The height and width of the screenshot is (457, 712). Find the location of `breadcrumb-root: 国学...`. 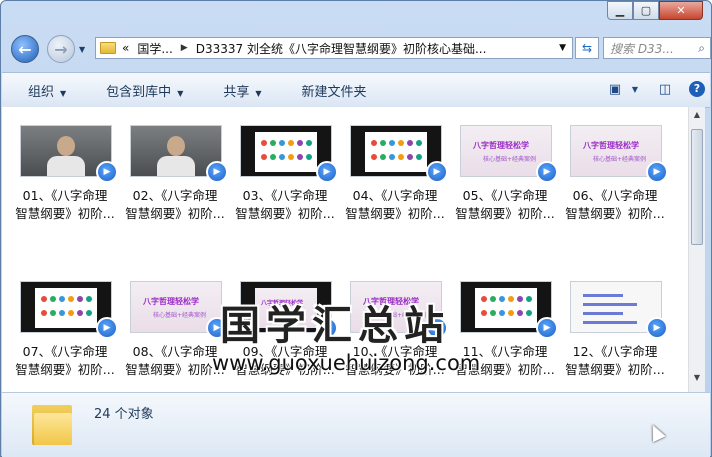

breadcrumb-root: 国学... is located at coordinates (154, 48).